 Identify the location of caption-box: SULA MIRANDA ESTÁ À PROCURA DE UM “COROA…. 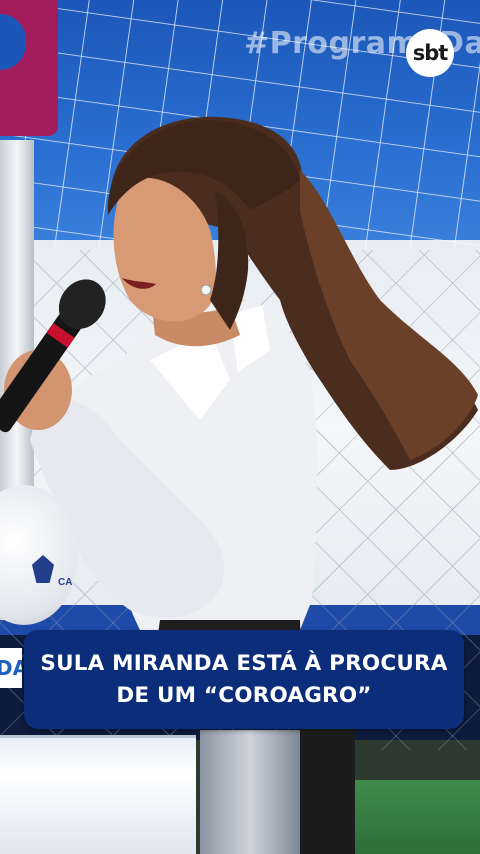
(244, 679).